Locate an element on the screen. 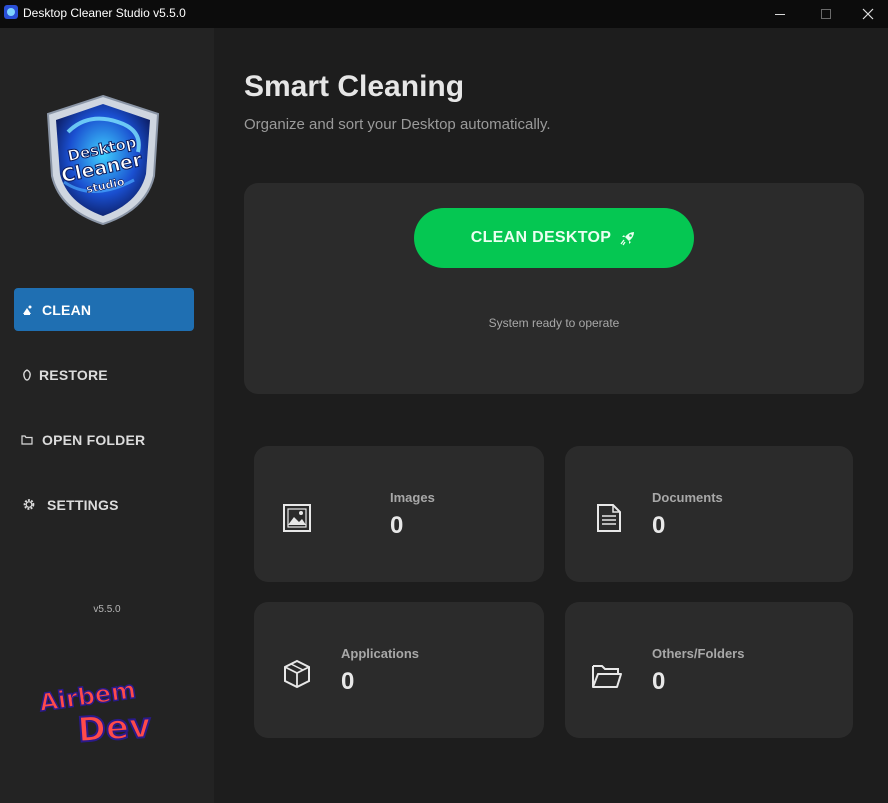 The image size is (888, 803). close-button is located at coordinates (868, 14).